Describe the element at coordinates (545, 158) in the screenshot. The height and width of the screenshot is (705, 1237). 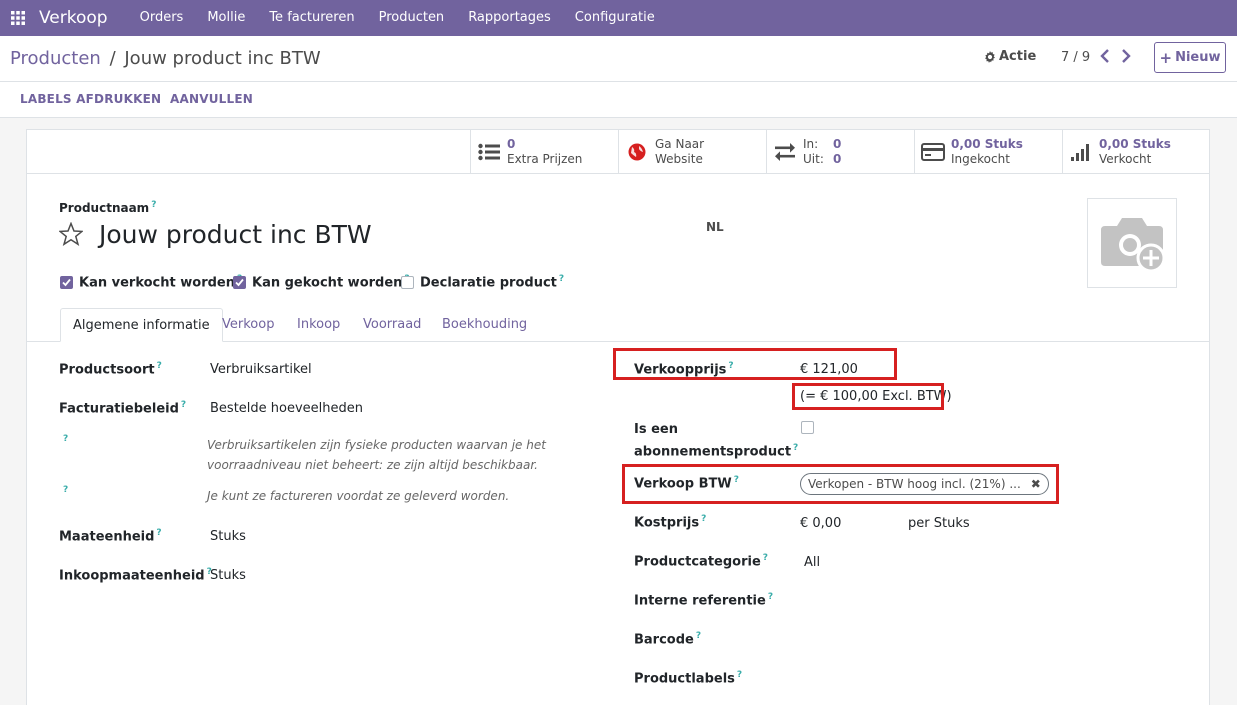
I see `extra-prices-label: Extra Prijzen` at that location.